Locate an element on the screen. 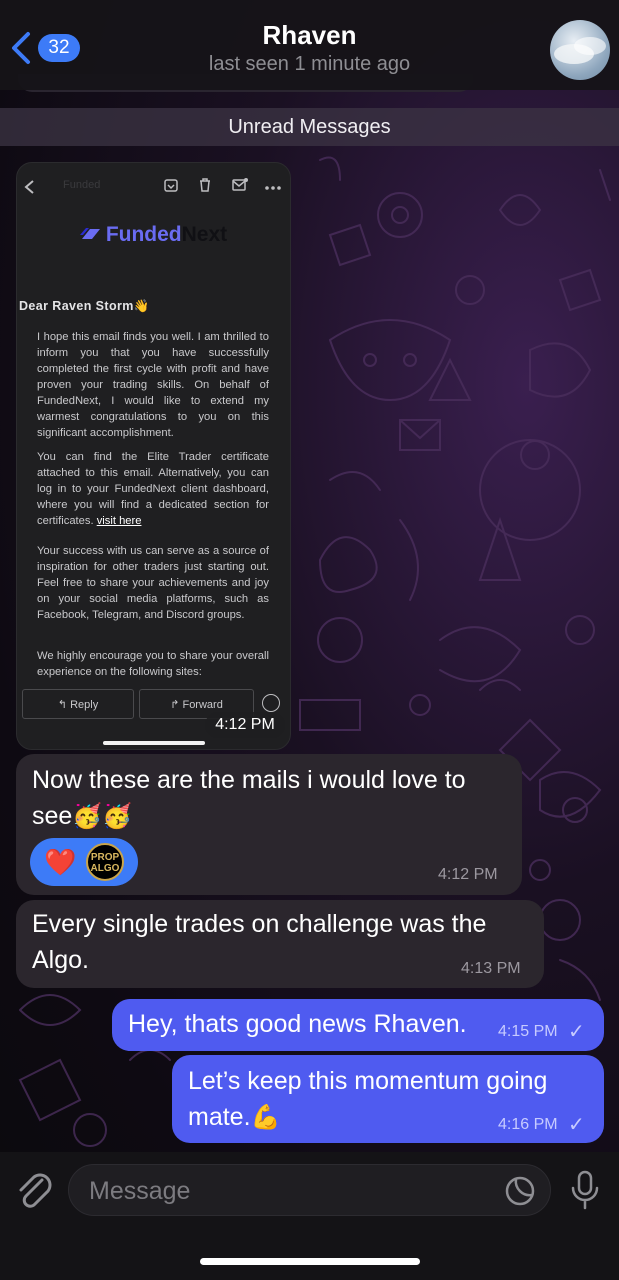  avatar is located at coordinates (580, 50).